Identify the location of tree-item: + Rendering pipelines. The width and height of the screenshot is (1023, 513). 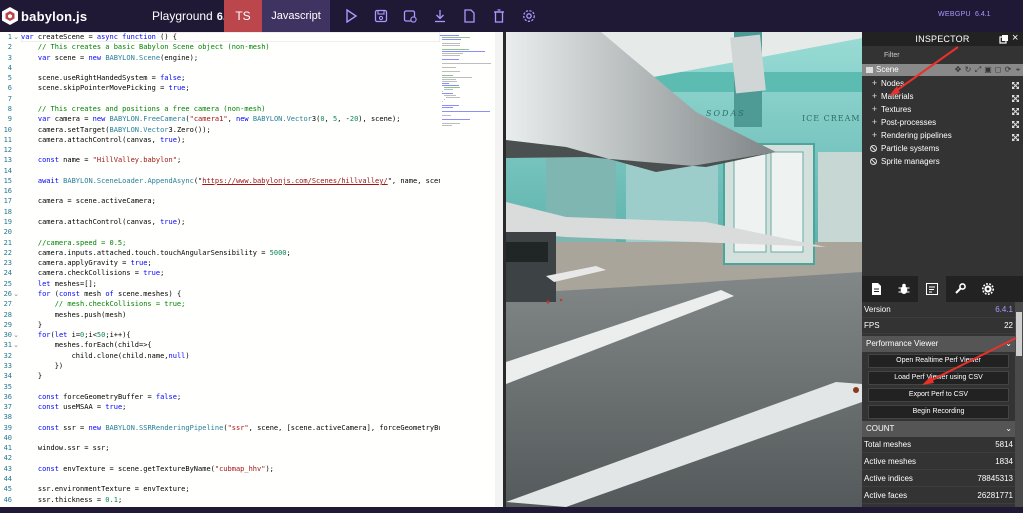
(942, 135).